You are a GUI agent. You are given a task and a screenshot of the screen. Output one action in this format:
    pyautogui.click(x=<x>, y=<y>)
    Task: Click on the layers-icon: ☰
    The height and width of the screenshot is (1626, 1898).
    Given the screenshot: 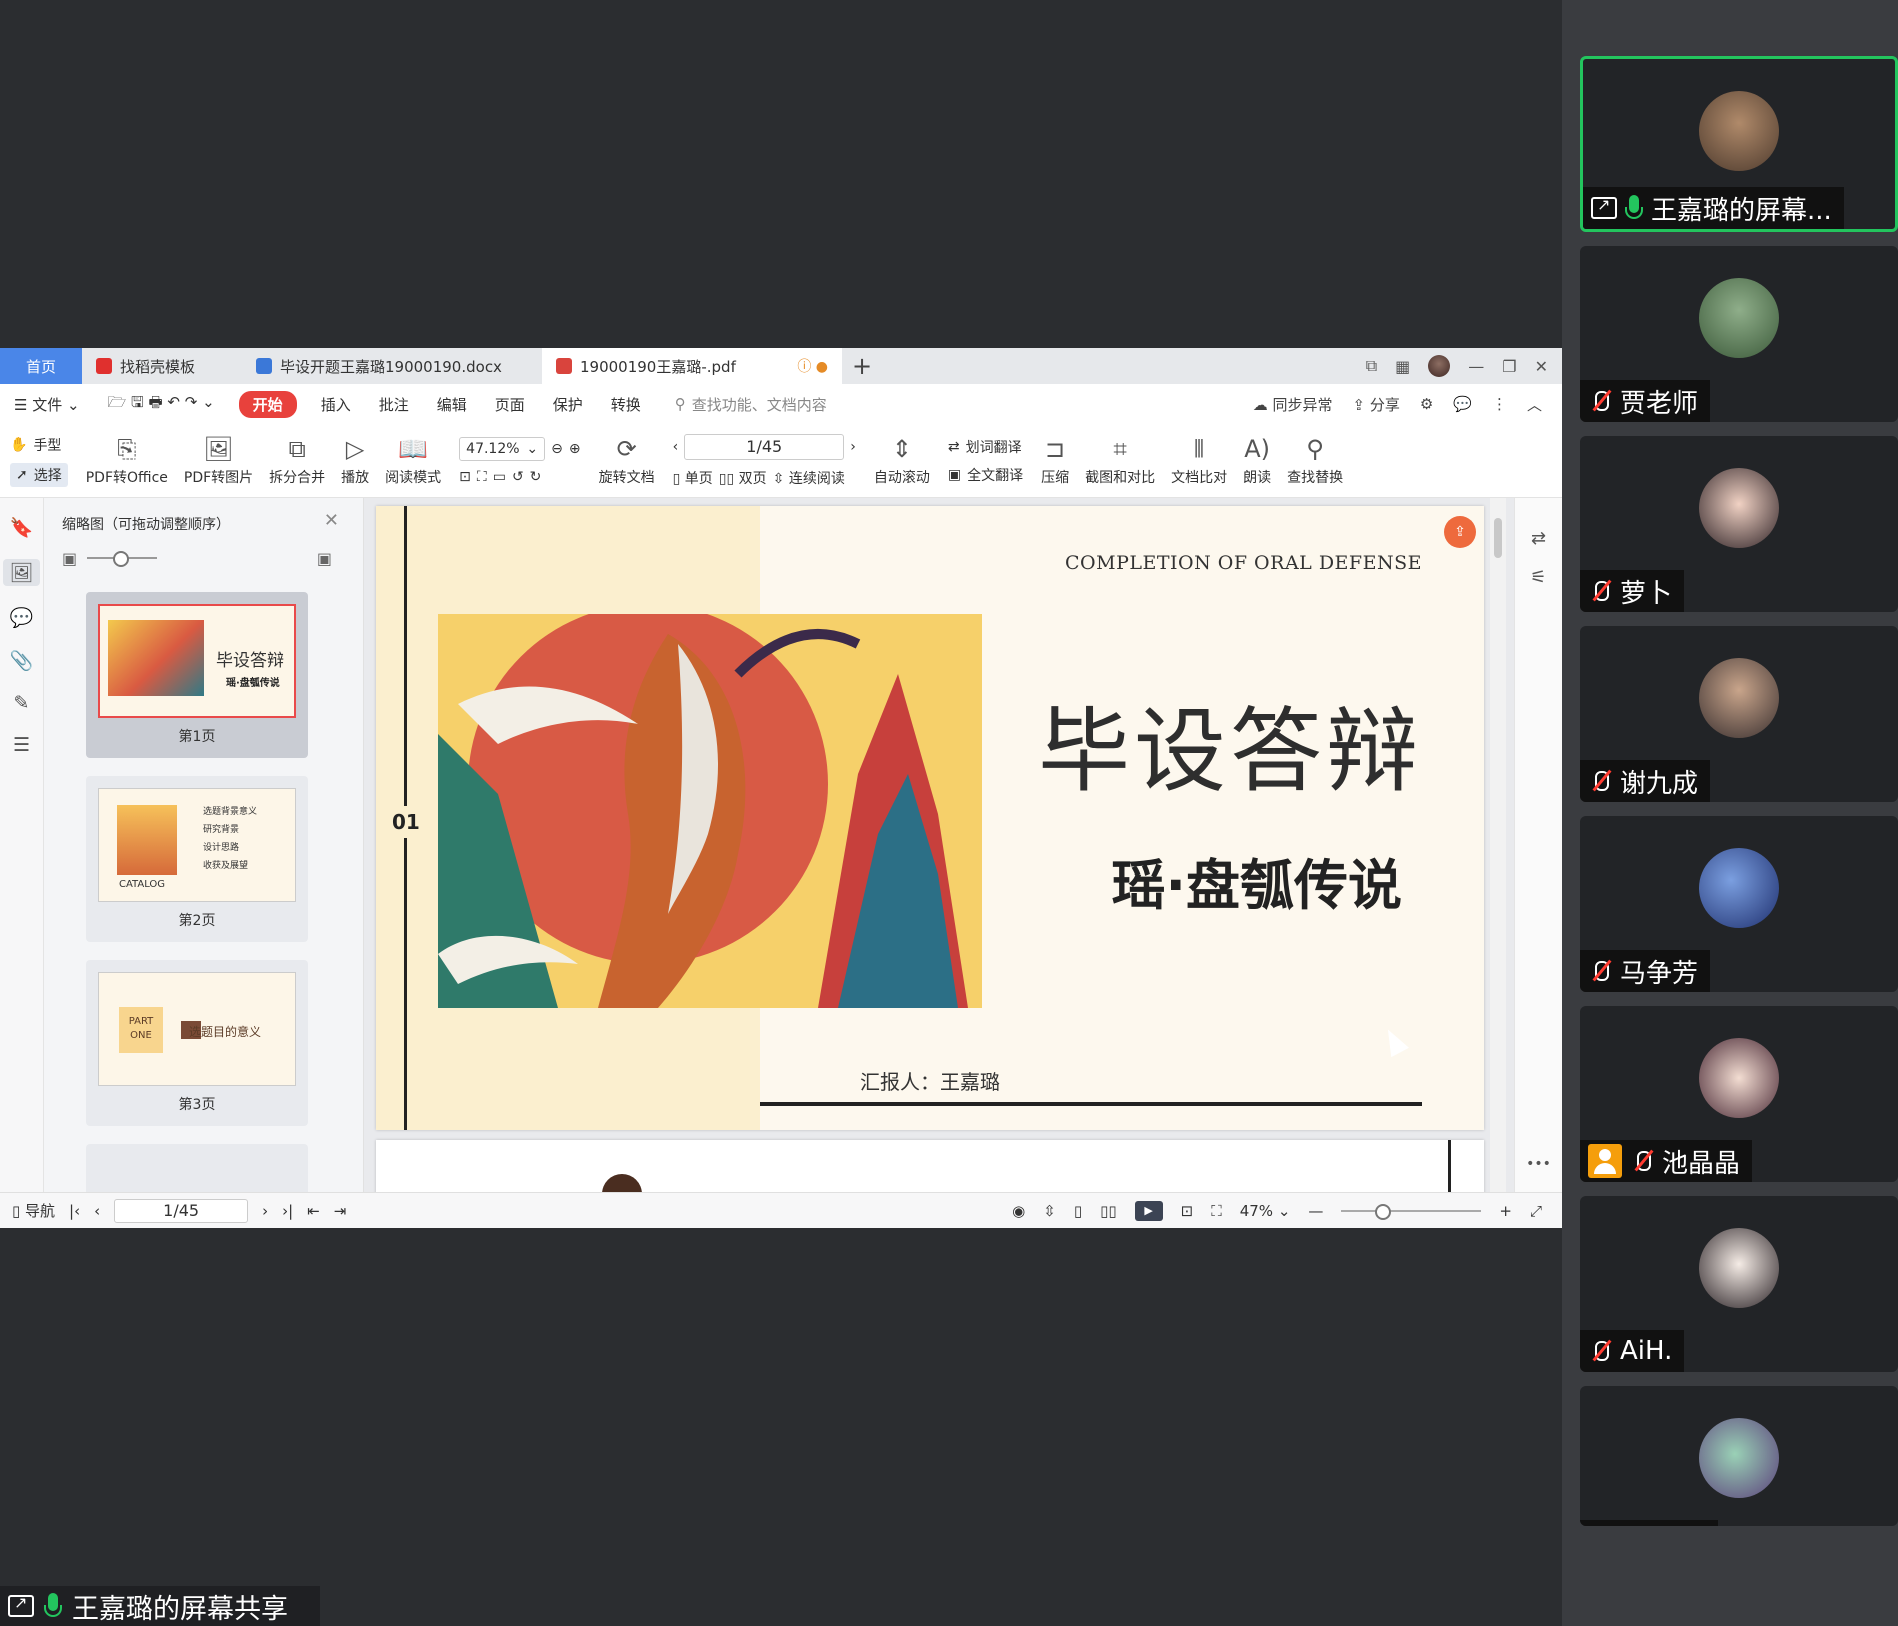 What is the action you would take?
    pyautogui.click(x=21, y=745)
    